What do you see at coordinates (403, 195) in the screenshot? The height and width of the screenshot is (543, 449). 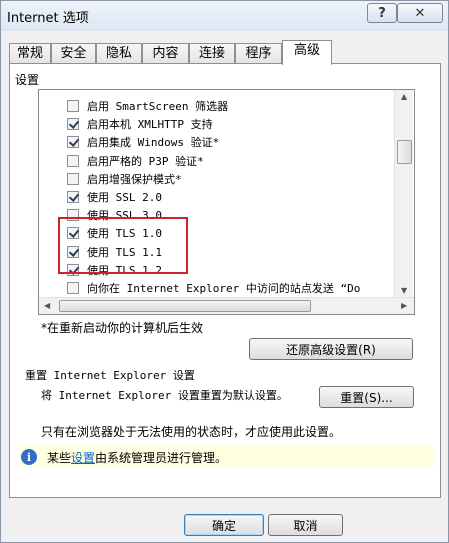 I see `settings-vertical-scrollbar: ▲ ▼` at bounding box center [403, 195].